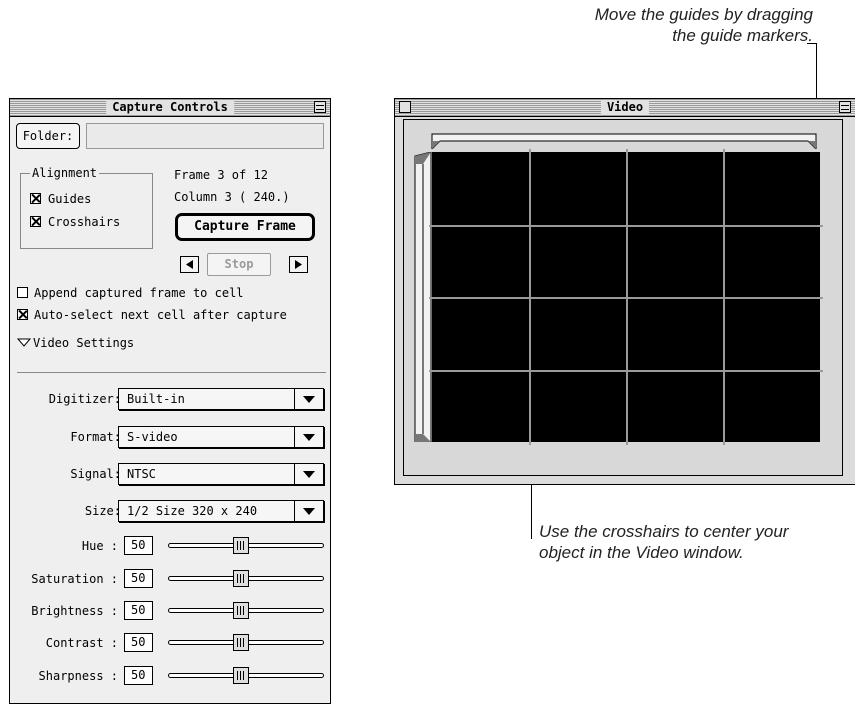 The image size is (855, 704). What do you see at coordinates (624, 141) in the screenshot?
I see `horizontal-guide-marker` at bounding box center [624, 141].